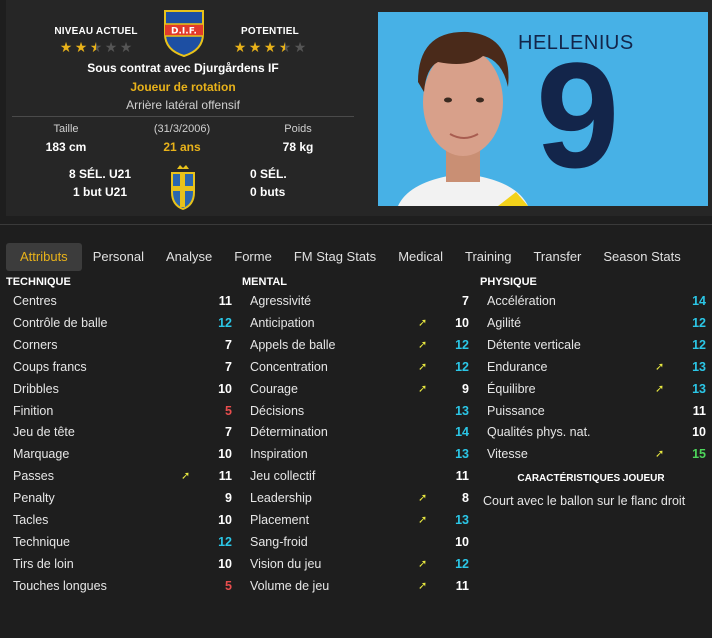 This screenshot has width=712, height=638. What do you see at coordinates (122, 586) in the screenshot?
I see `attribute-row: Touches longues 5` at bounding box center [122, 586].